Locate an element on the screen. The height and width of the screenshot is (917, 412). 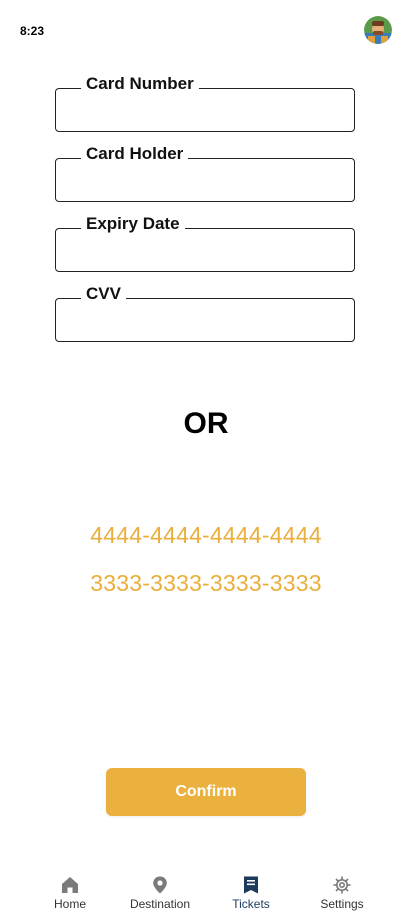
nav-item-settings: Settings is located at coordinates (342, 891).